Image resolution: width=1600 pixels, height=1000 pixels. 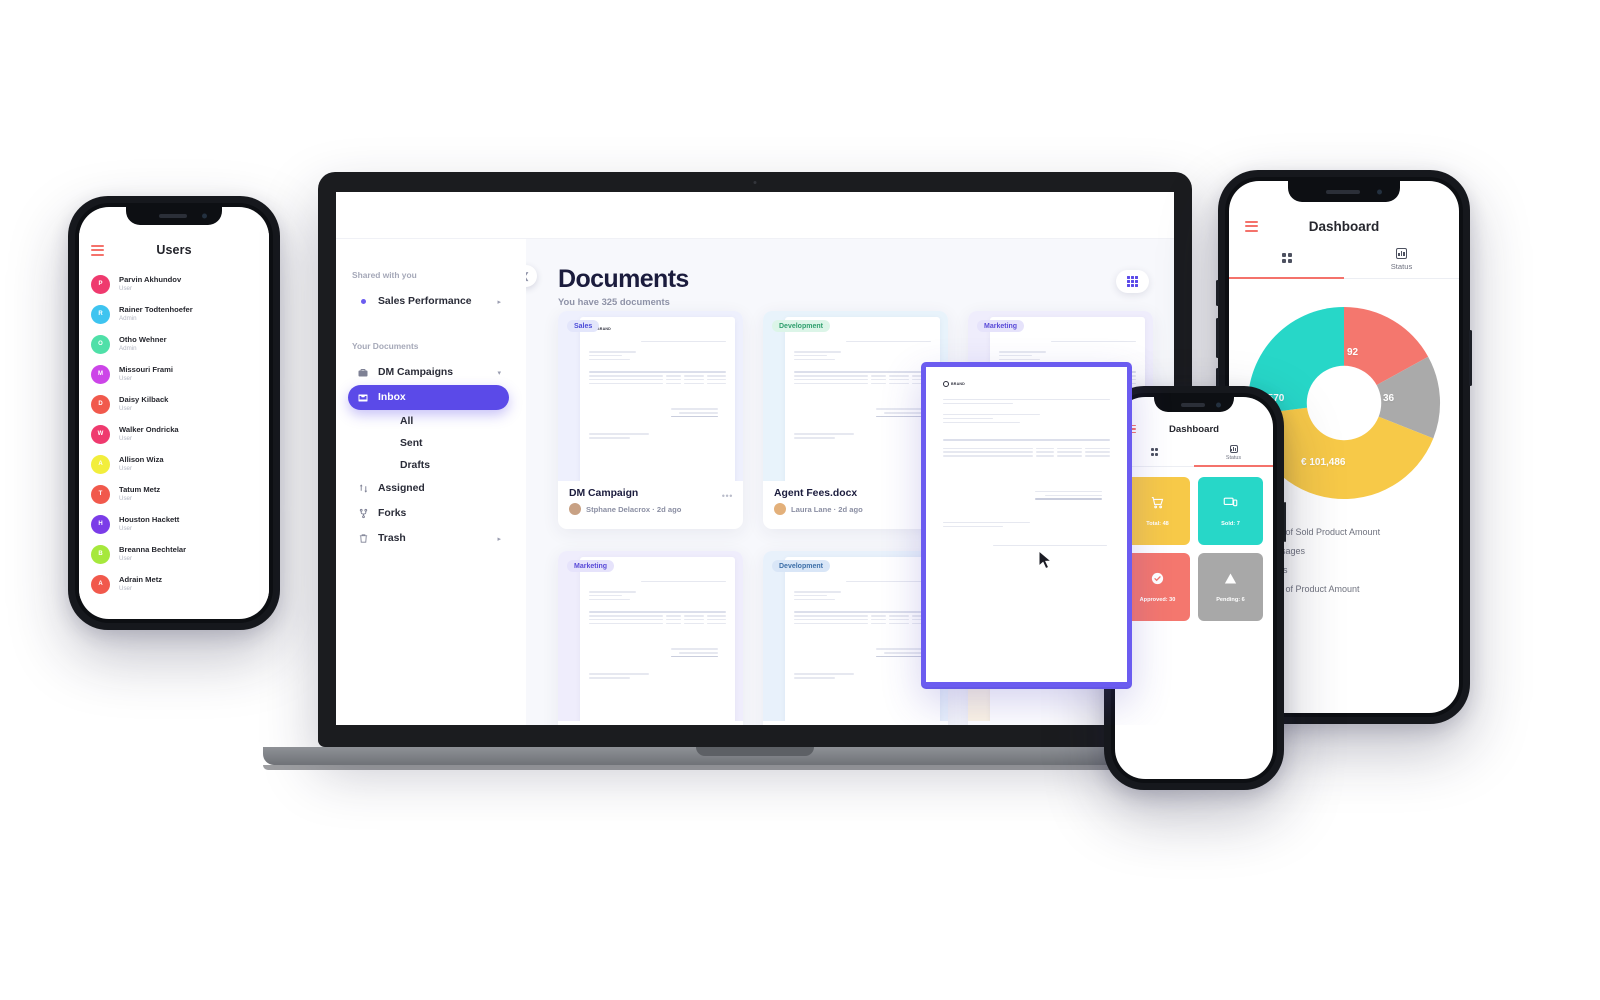 What do you see at coordinates (428, 465) in the screenshot?
I see `sidebar-subitem-drafts: Drafts` at bounding box center [428, 465].